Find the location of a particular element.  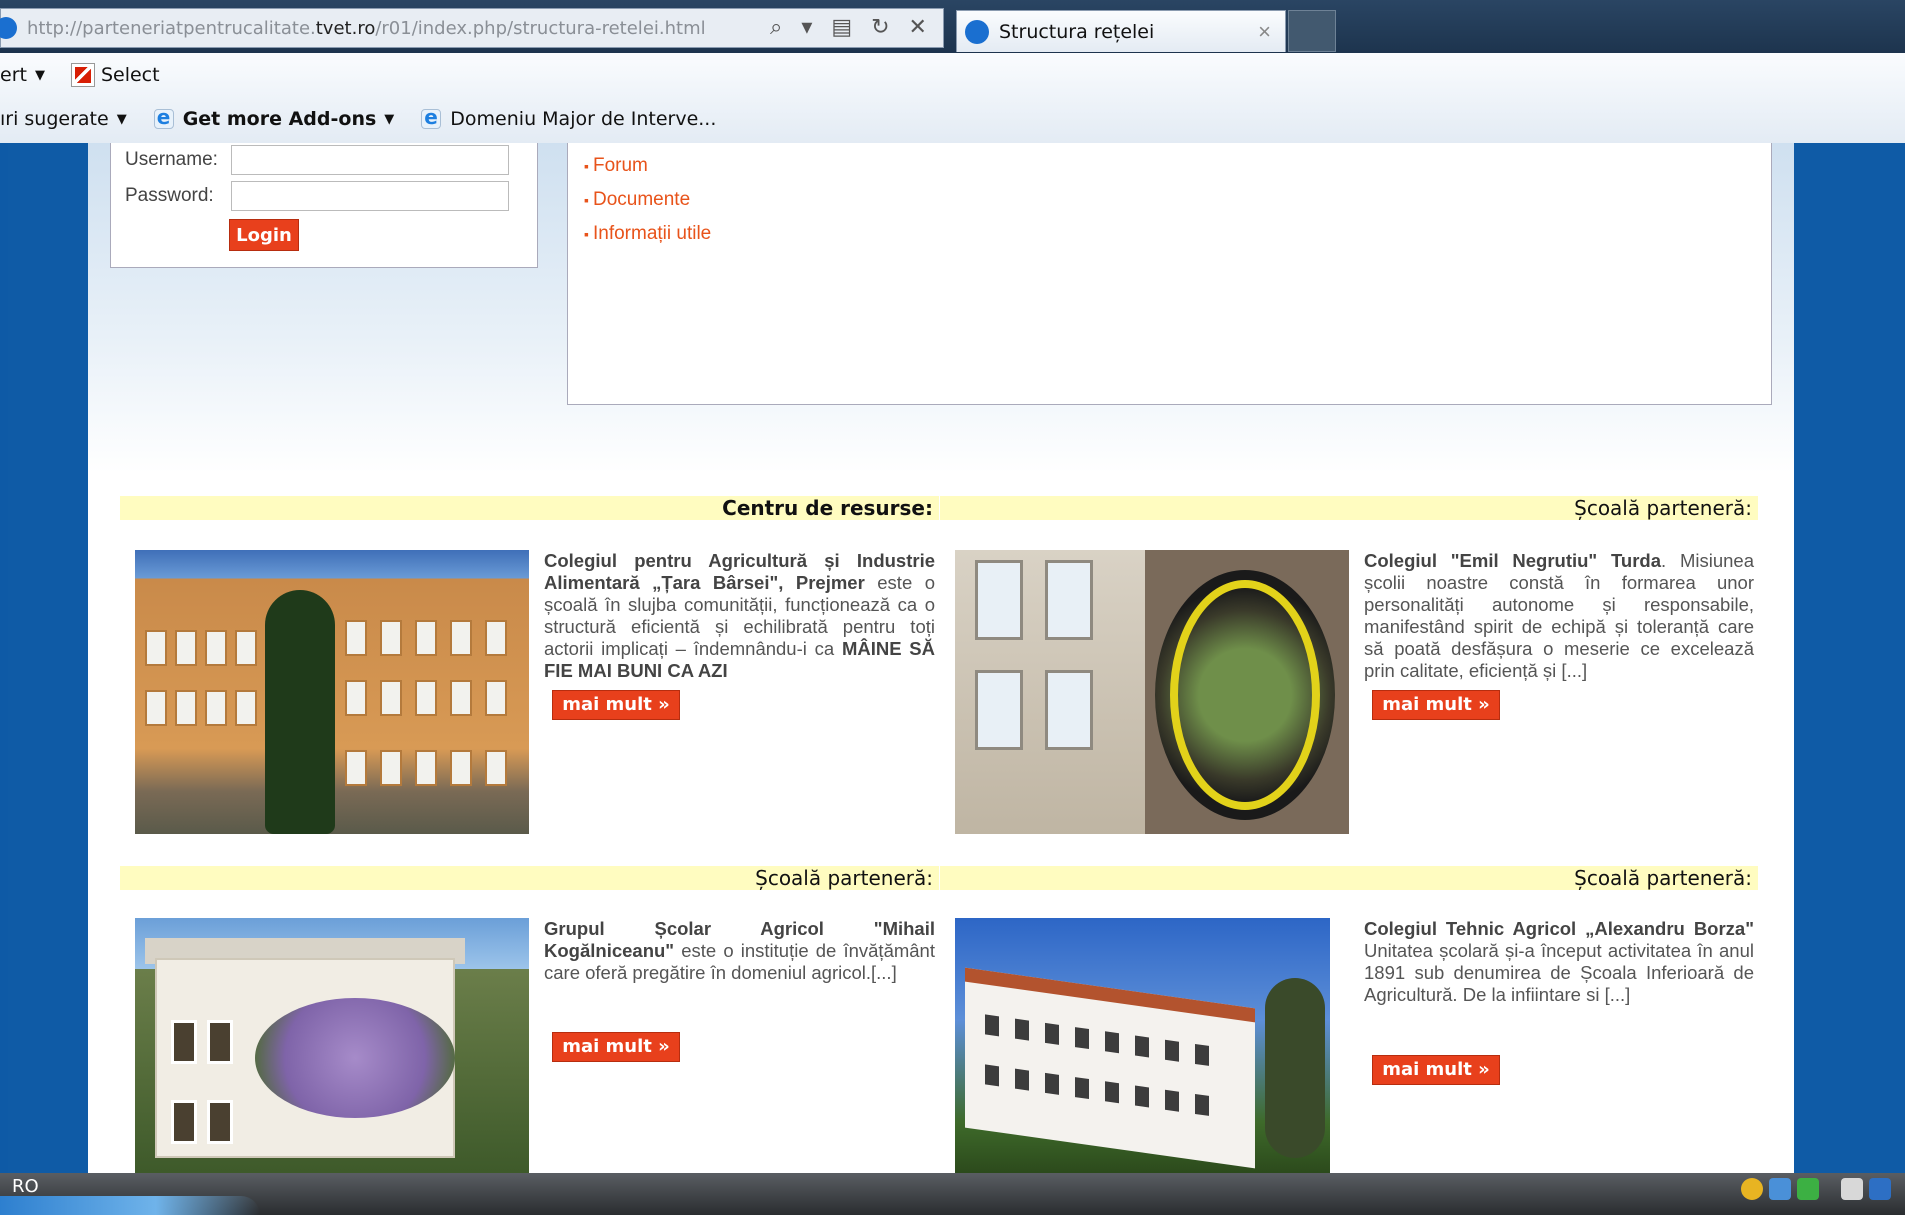

security-check-icon is located at coordinates (1808, 1189).